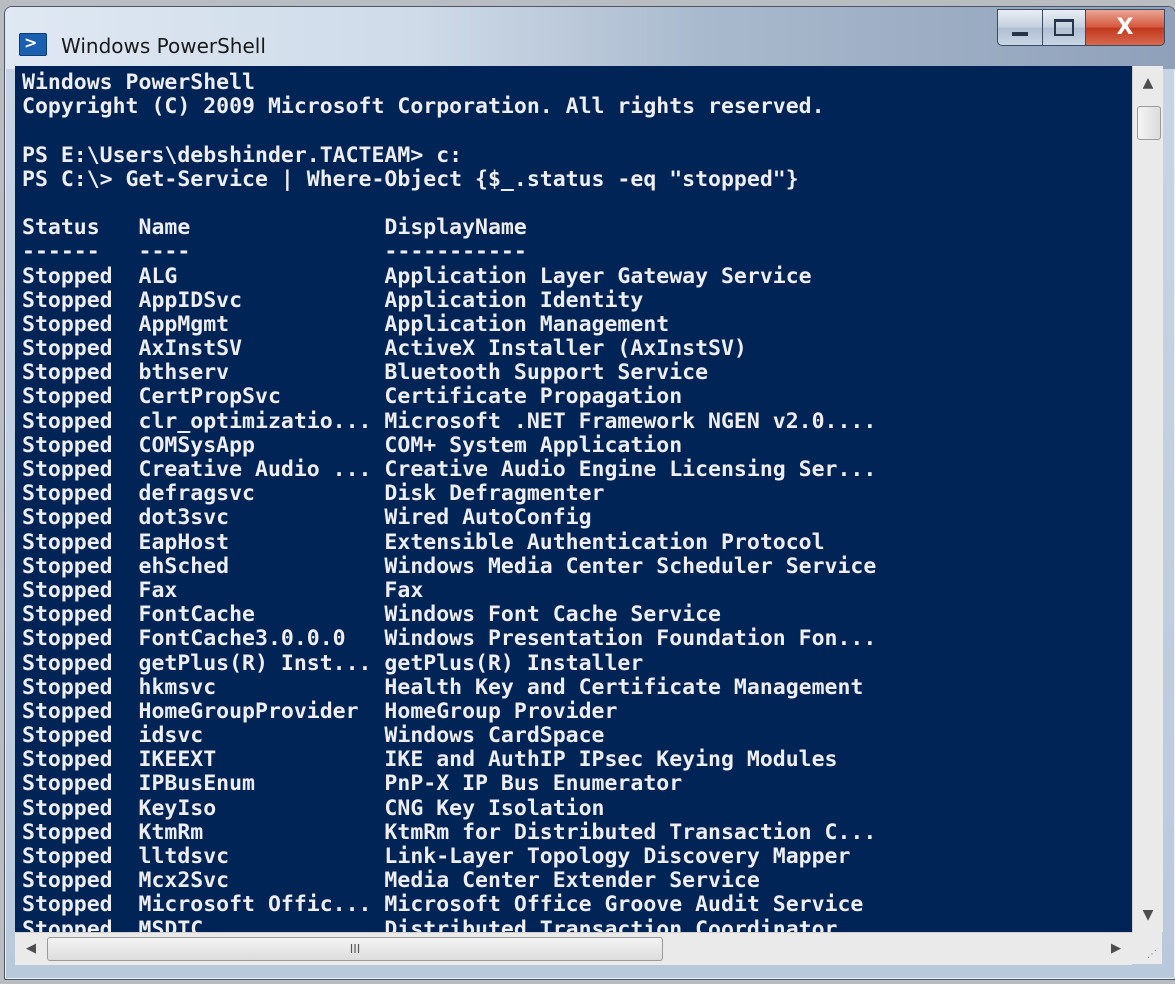 The height and width of the screenshot is (984, 1175). I want to click on console-line: Stopped idsvc Windows CardSpace, so click(313, 736).